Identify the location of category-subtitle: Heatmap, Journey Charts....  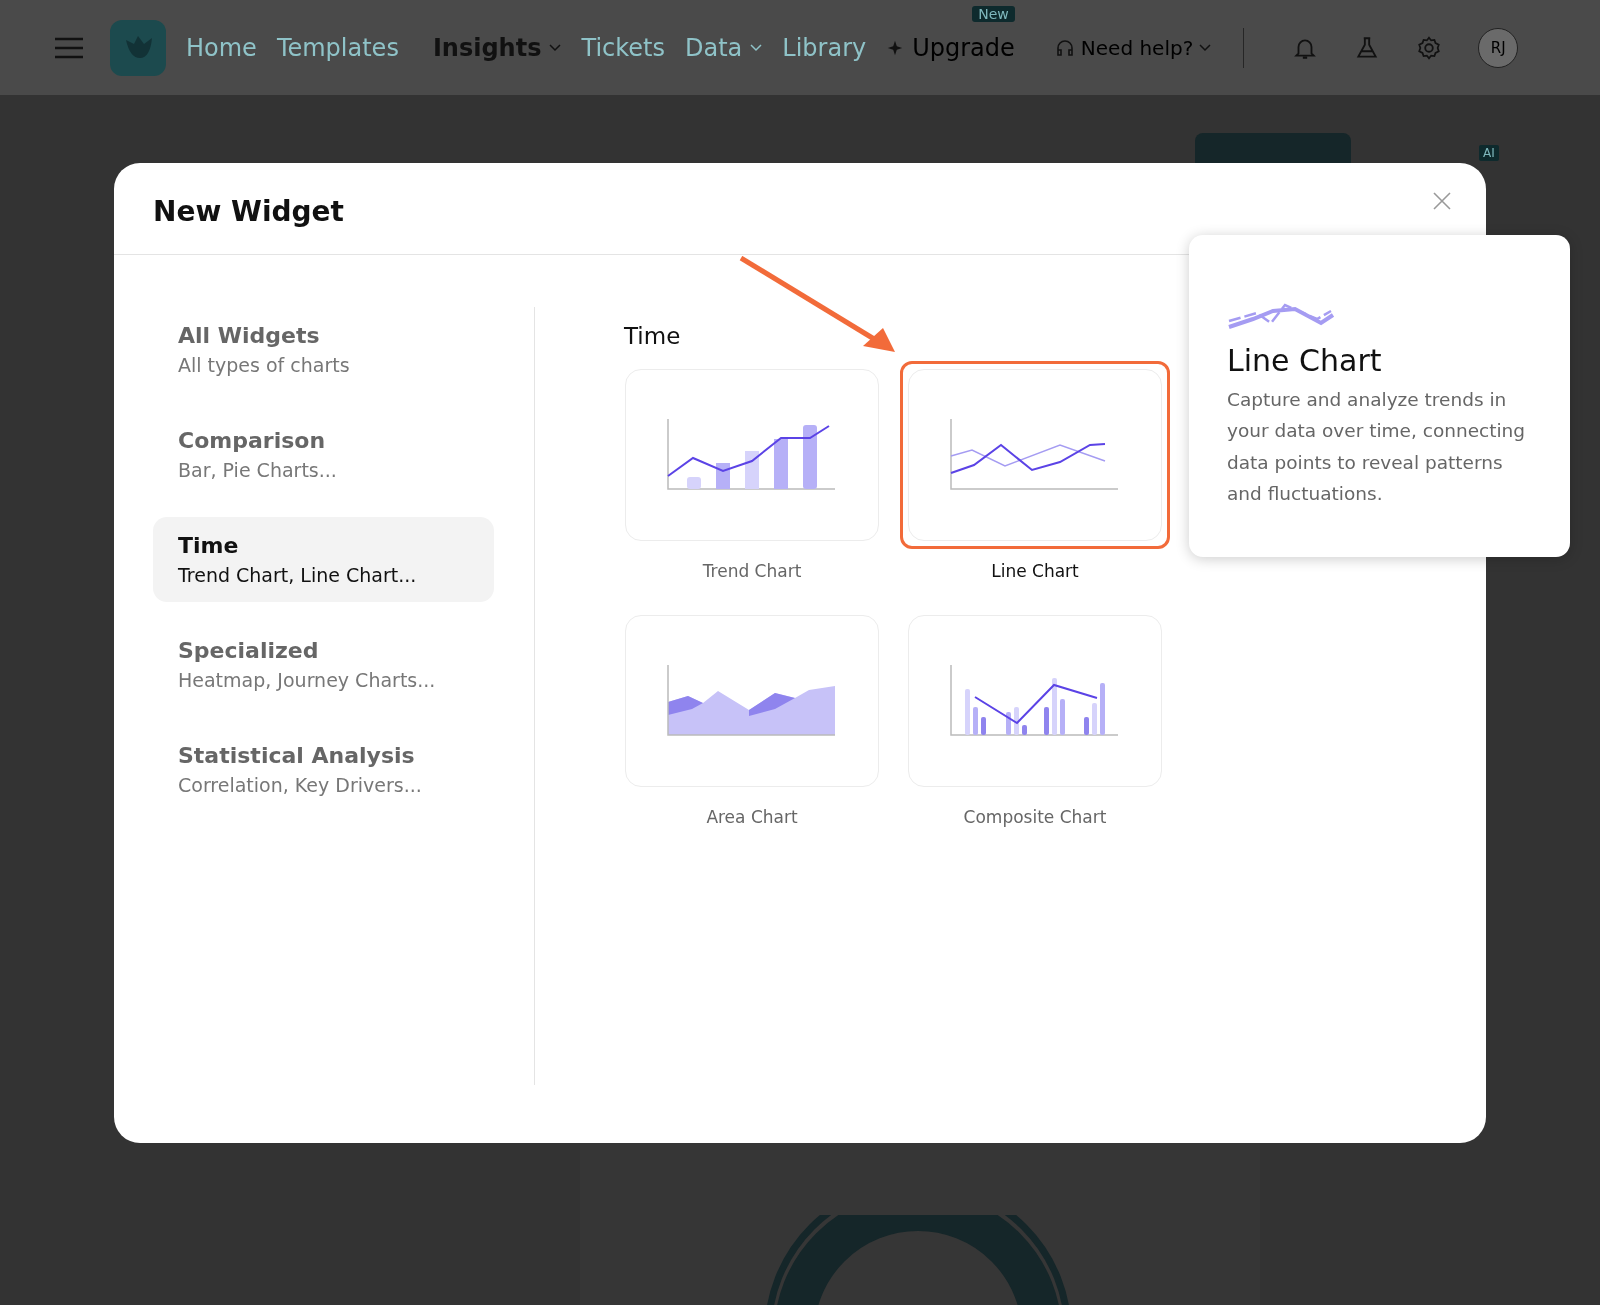
(307, 680).